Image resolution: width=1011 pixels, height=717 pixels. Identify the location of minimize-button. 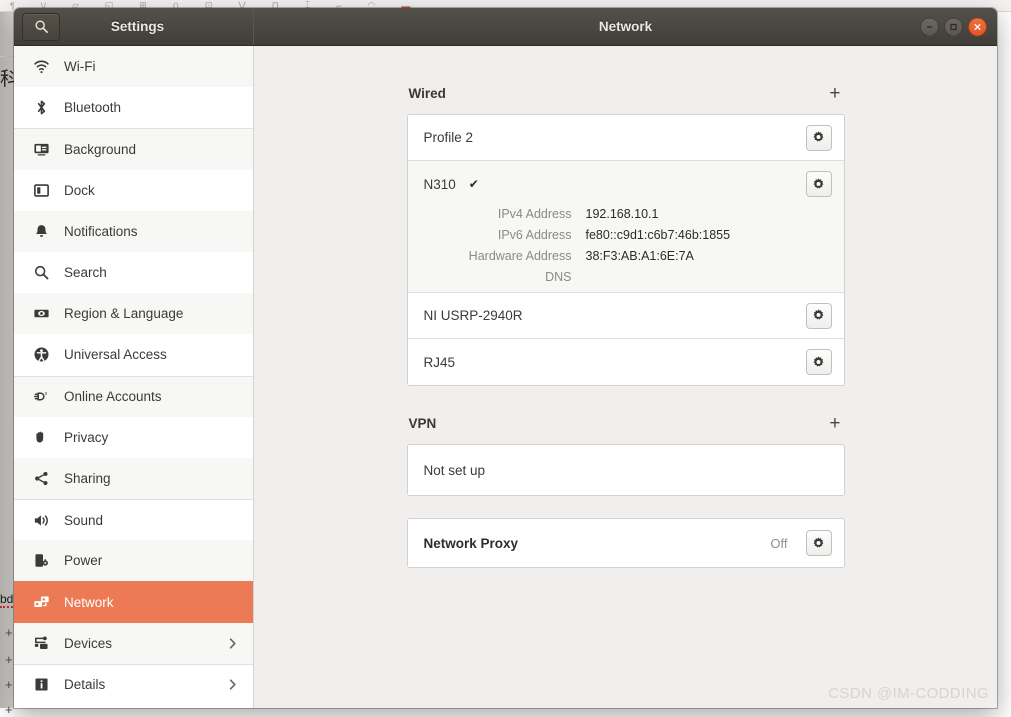
(929, 26).